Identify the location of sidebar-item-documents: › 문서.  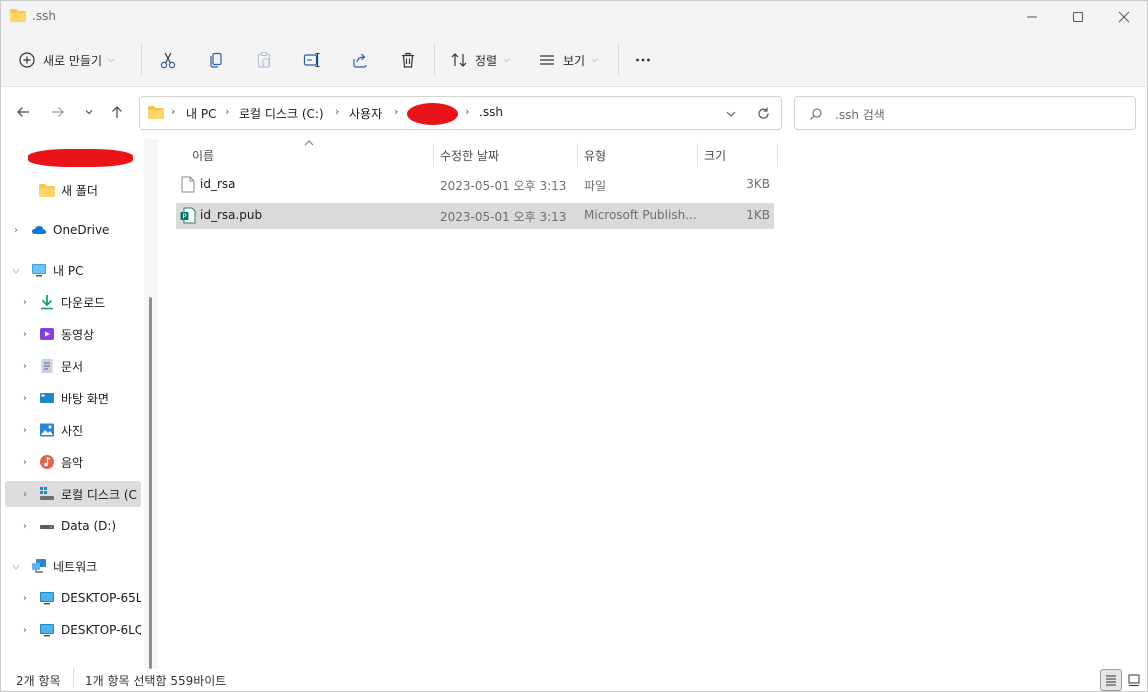
(73, 366).